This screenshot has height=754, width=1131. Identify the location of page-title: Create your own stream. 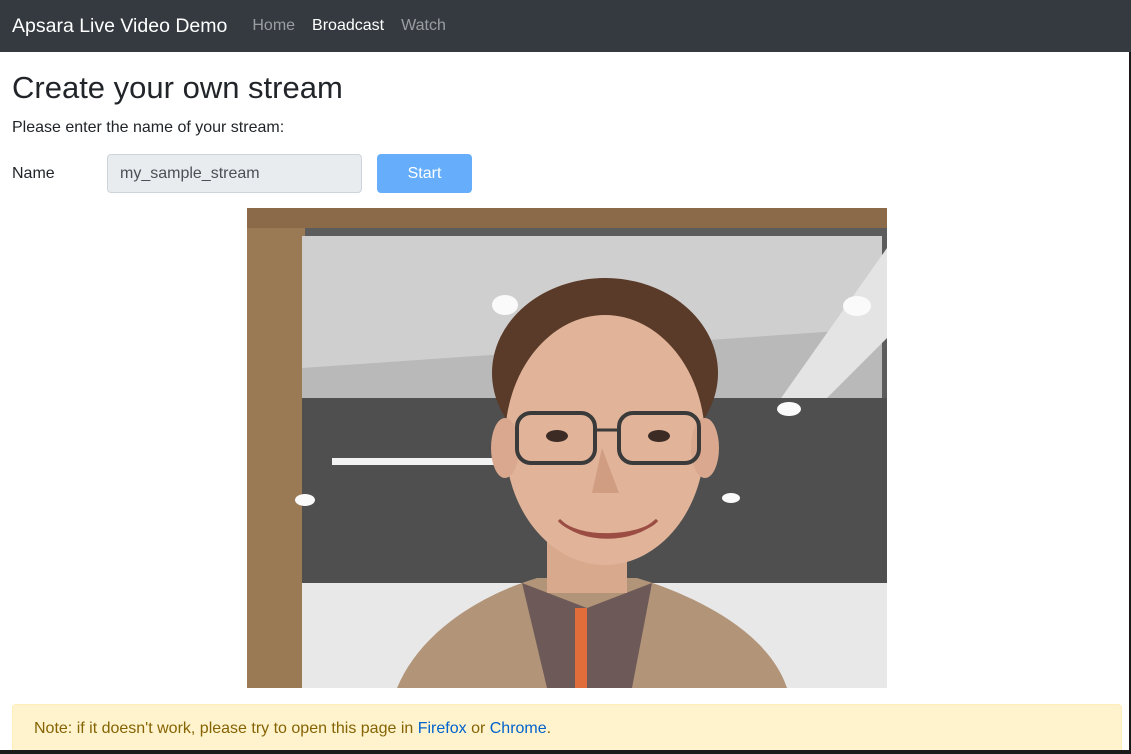
(177, 87).